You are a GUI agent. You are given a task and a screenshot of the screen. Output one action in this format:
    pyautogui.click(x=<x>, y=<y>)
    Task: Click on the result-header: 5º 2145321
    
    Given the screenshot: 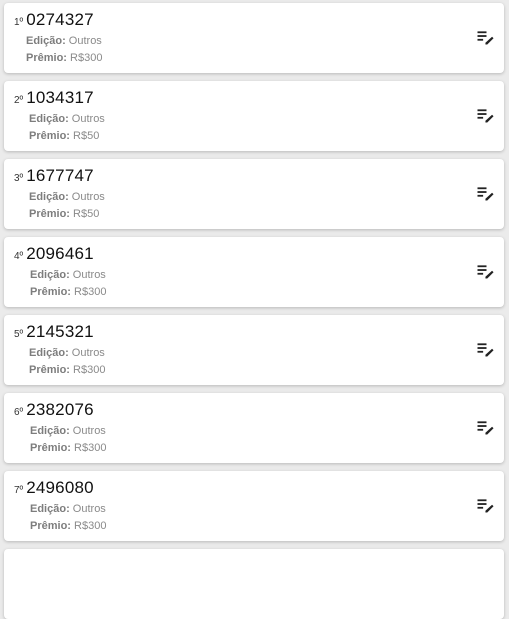 What is the action you would take?
    pyautogui.click(x=54, y=332)
    